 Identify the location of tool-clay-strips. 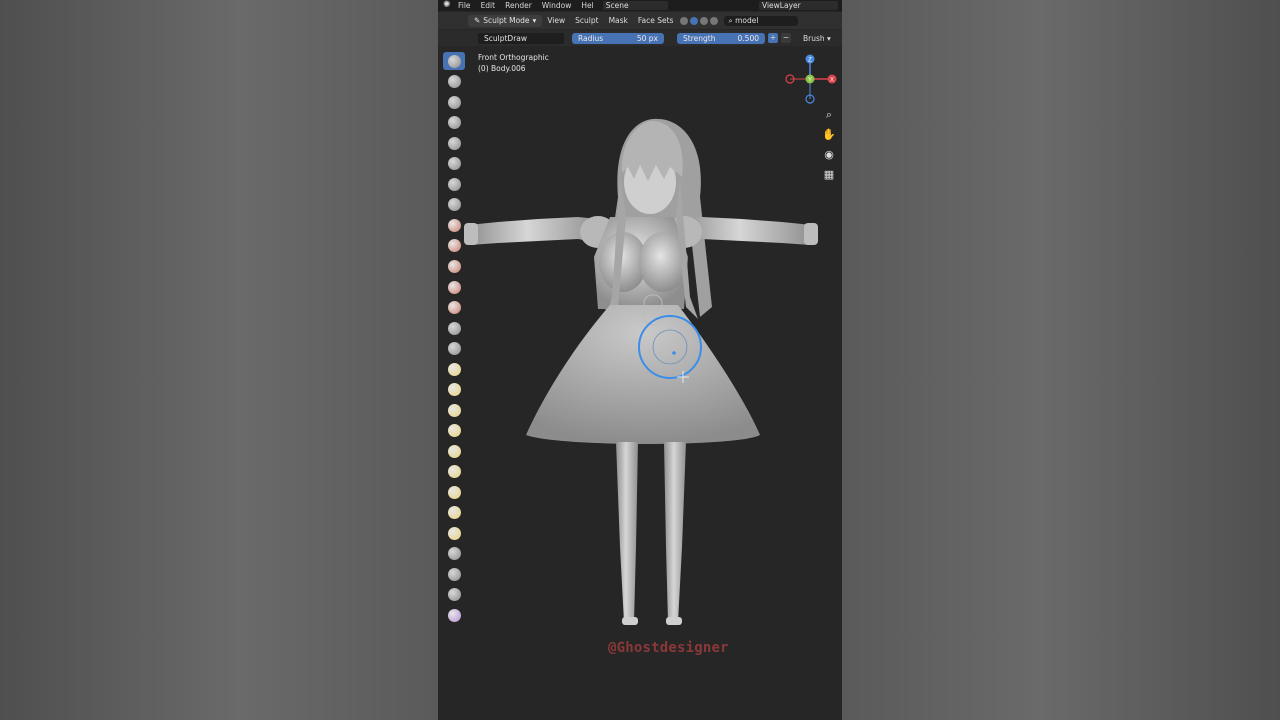
(454, 123).